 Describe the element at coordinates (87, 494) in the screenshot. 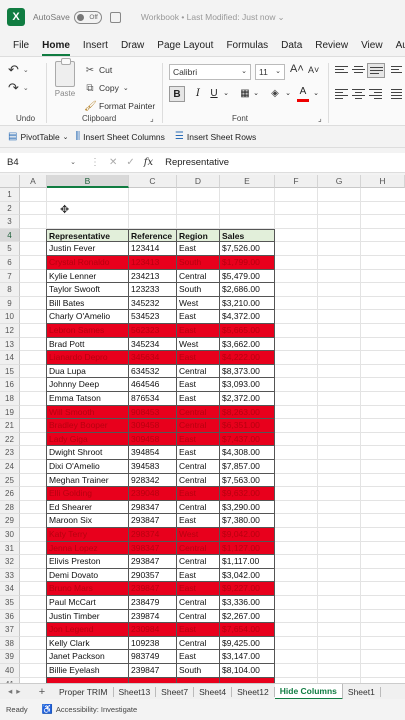

I see `representative-cell: Elli Golding` at that location.